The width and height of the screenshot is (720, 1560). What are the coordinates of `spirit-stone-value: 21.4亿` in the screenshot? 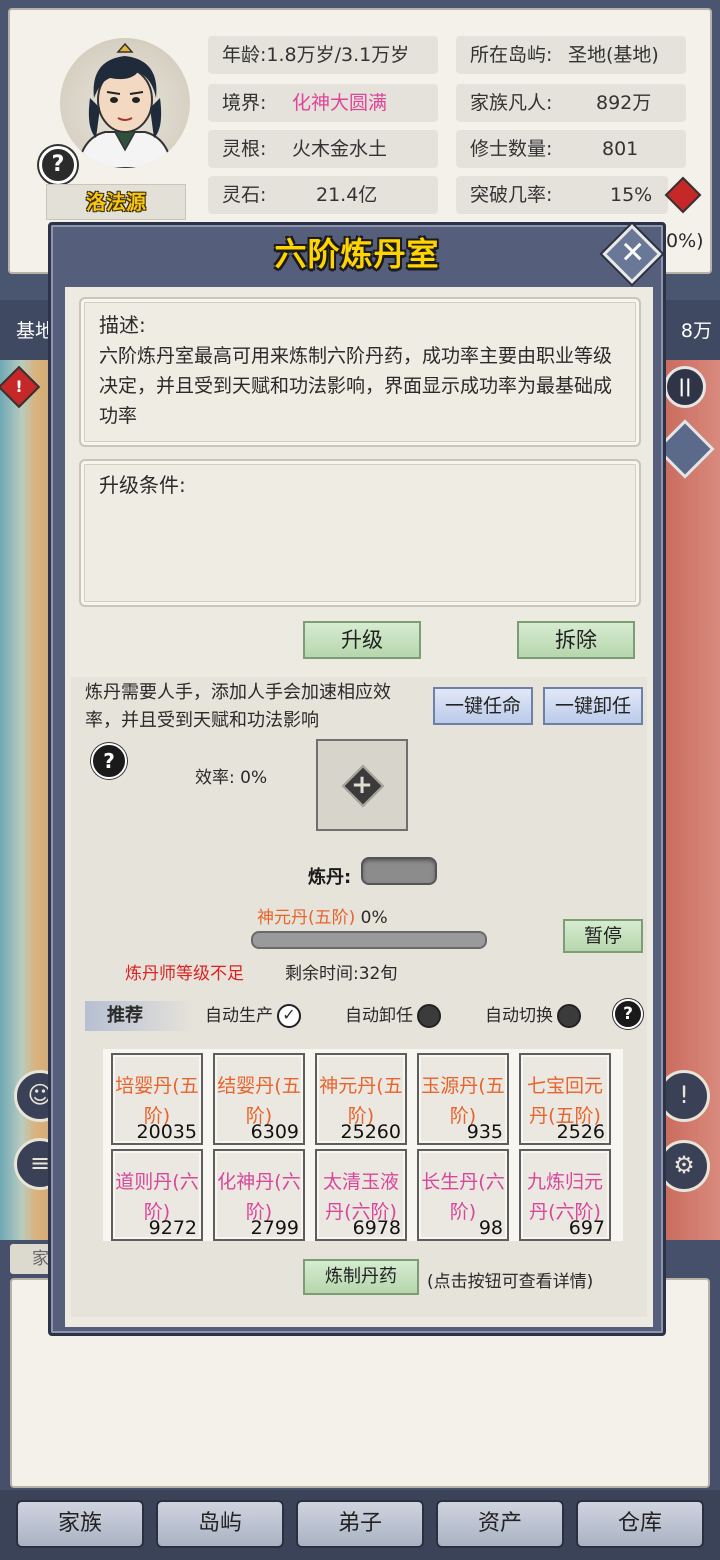 It's located at (347, 195).